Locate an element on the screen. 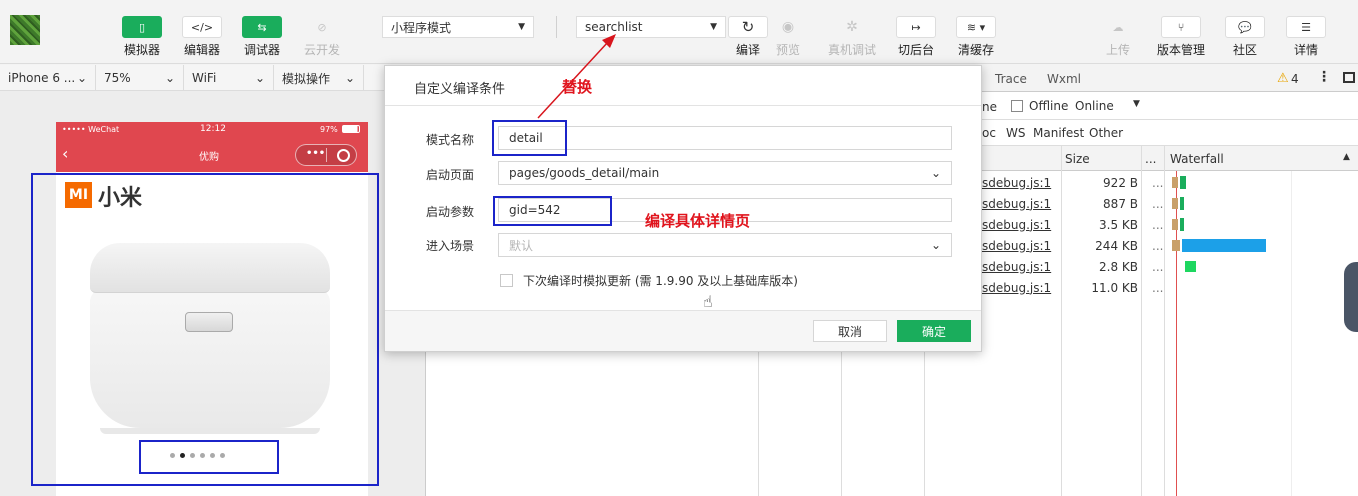 The width and height of the screenshot is (1358, 496). details-button: ☰ is located at coordinates (1306, 27).